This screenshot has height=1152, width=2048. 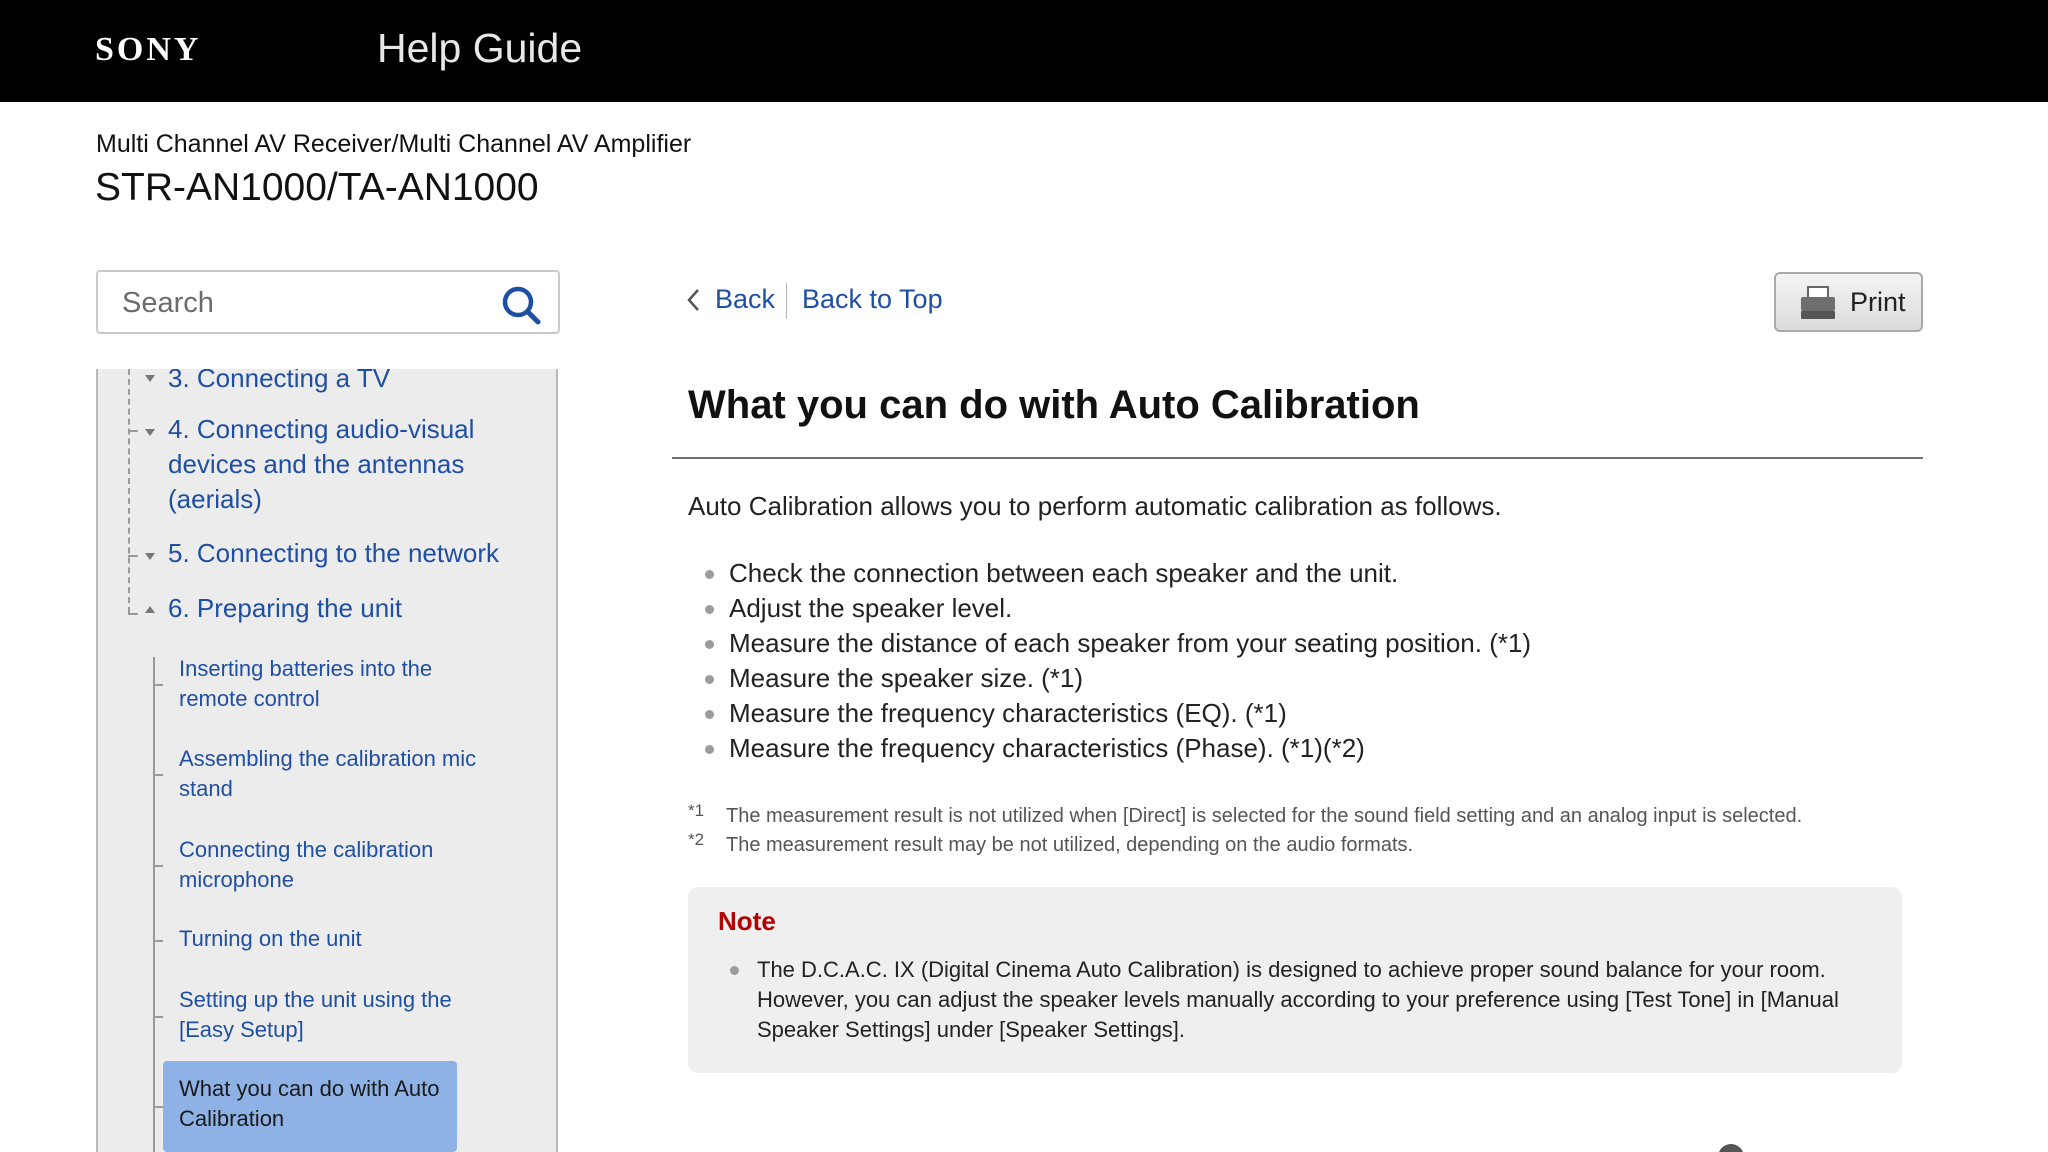 I want to click on print-label: Print, so click(x=1878, y=302).